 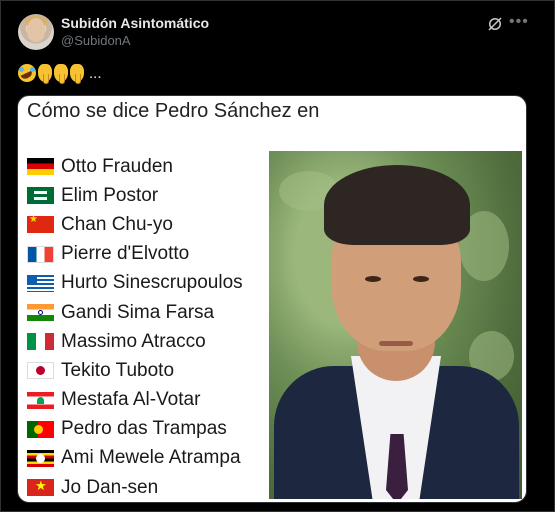 I want to click on list-item: Hurto Sinescrupoulos, so click(x=135, y=283).